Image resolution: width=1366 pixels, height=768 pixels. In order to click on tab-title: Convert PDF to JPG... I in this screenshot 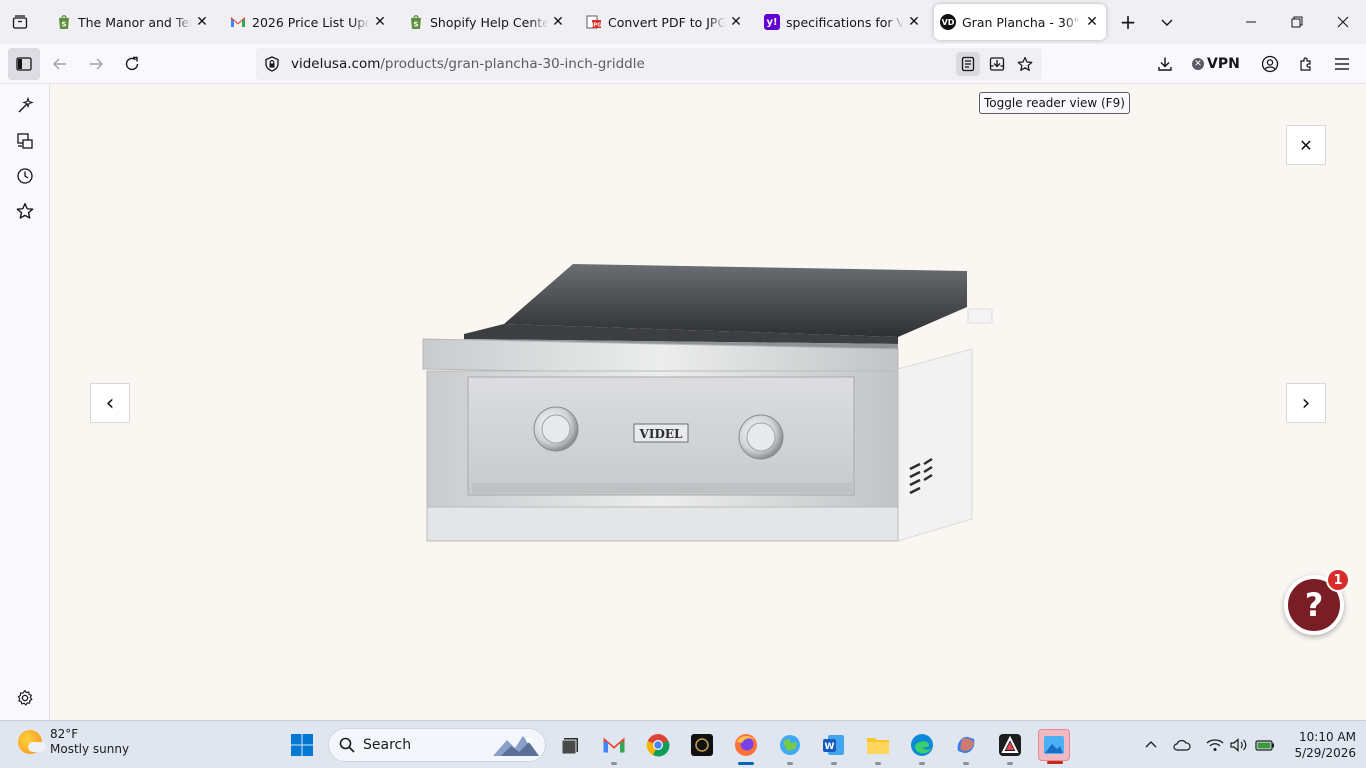, I will do `click(667, 22)`.